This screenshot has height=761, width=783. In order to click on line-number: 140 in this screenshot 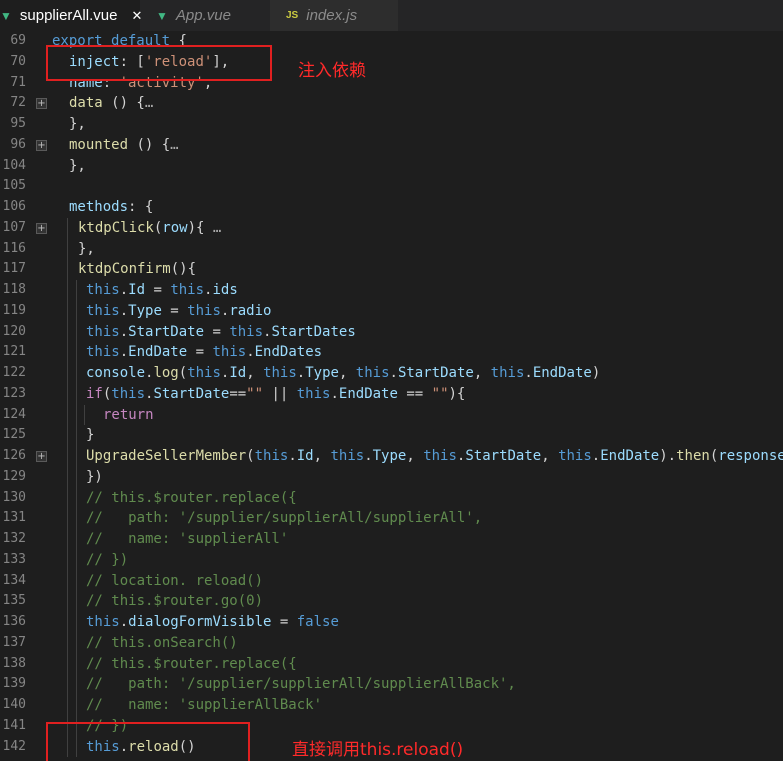, I will do `click(14, 704)`.